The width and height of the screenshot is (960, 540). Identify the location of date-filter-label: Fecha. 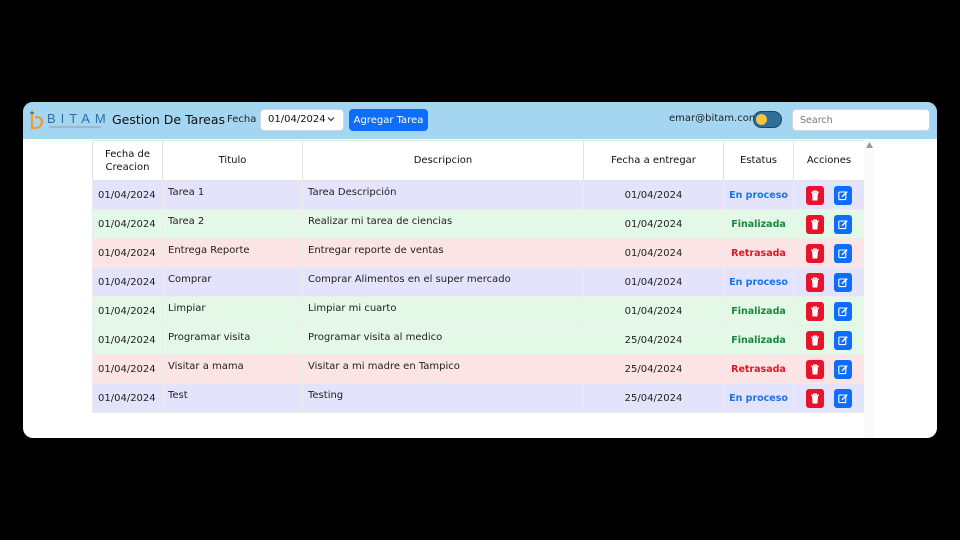
(242, 119).